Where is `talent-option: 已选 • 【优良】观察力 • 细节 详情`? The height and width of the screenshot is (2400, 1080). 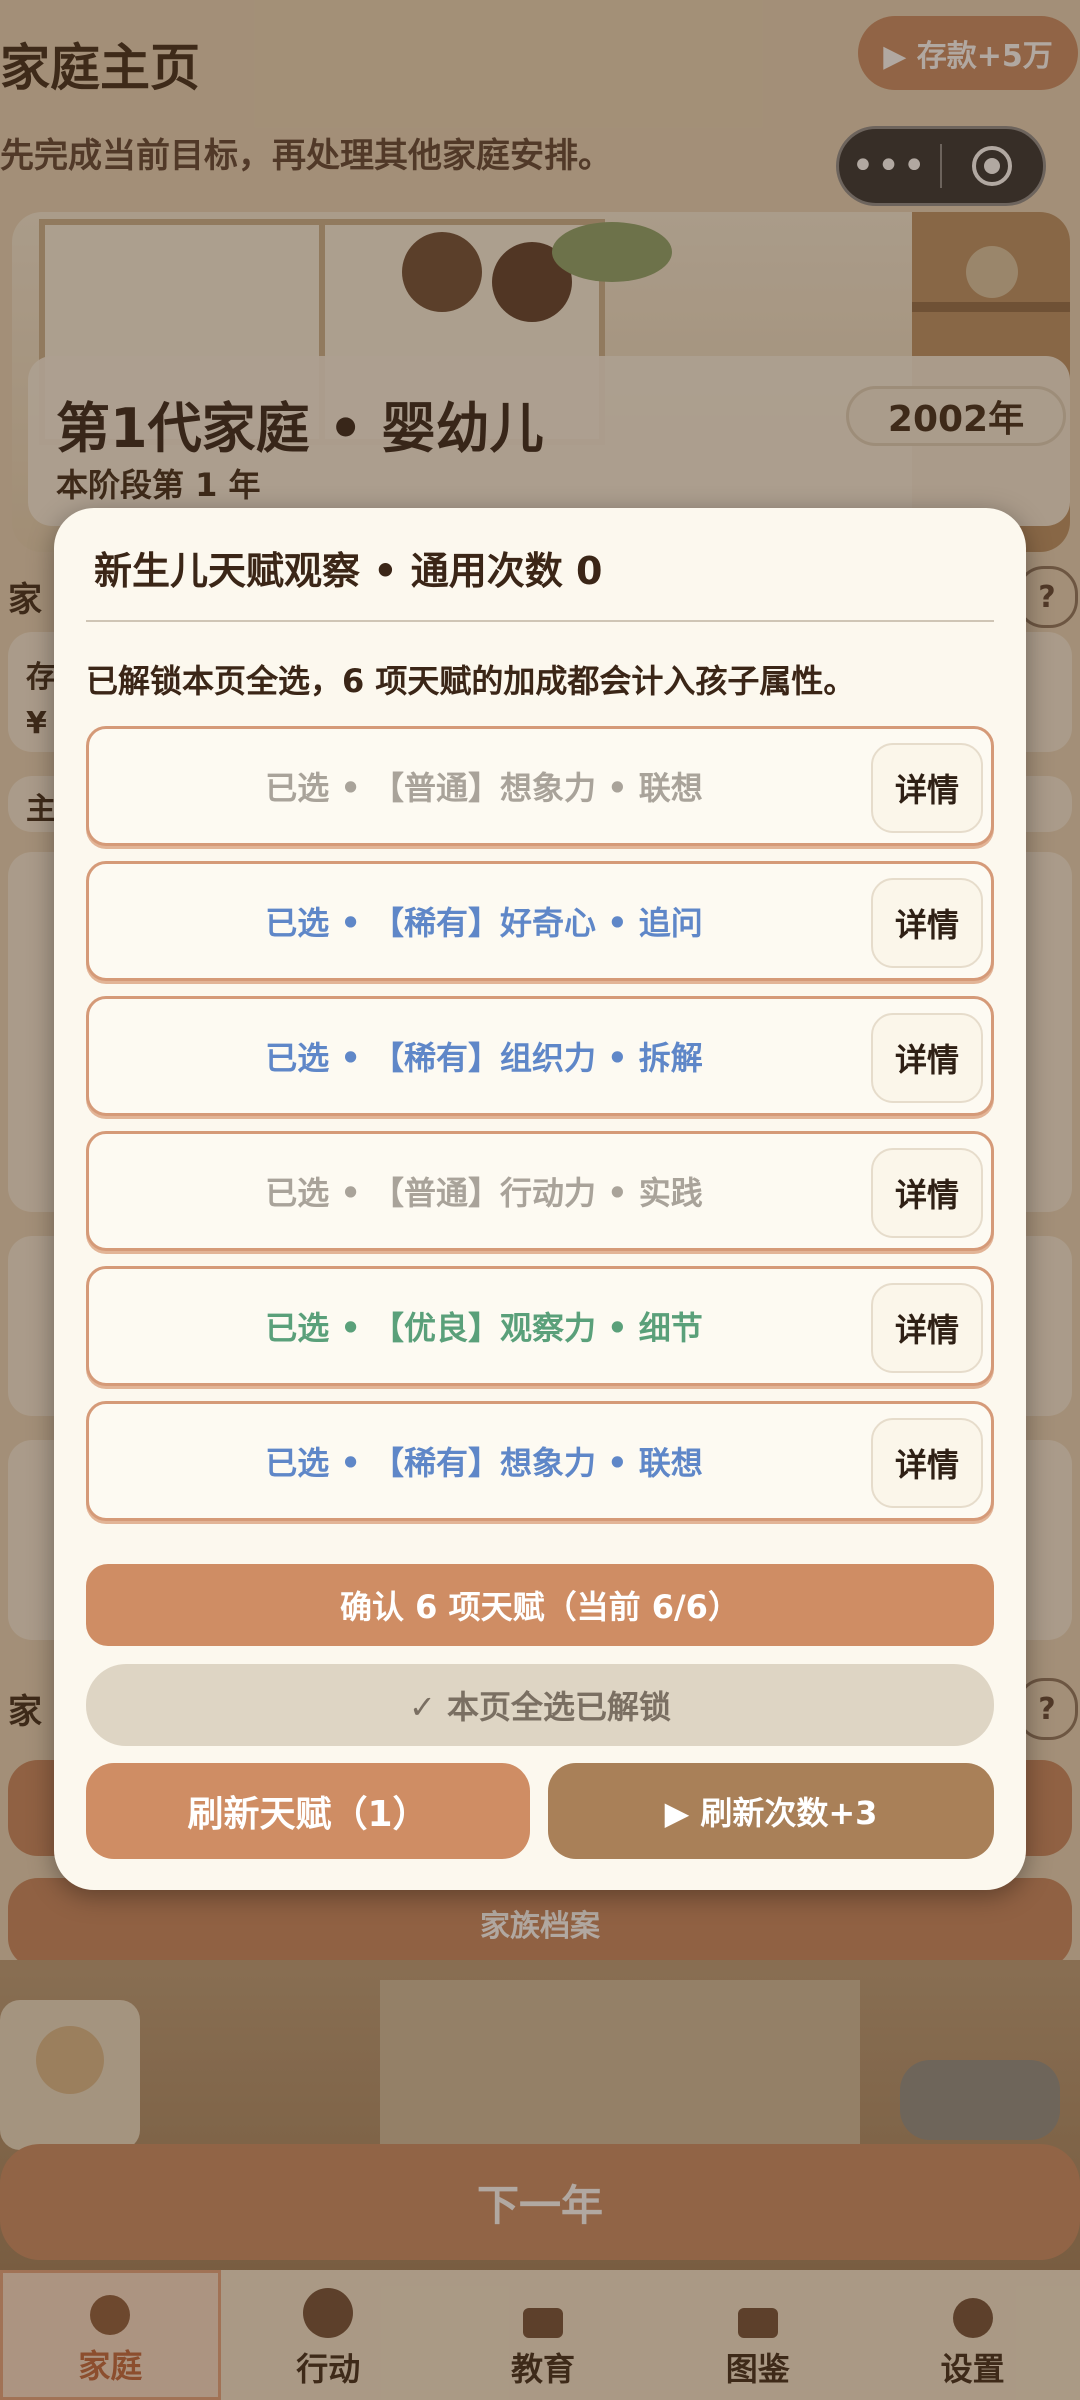 talent-option: 已选 • 【优良】观察力 • 细节 详情 is located at coordinates (540, 1326).